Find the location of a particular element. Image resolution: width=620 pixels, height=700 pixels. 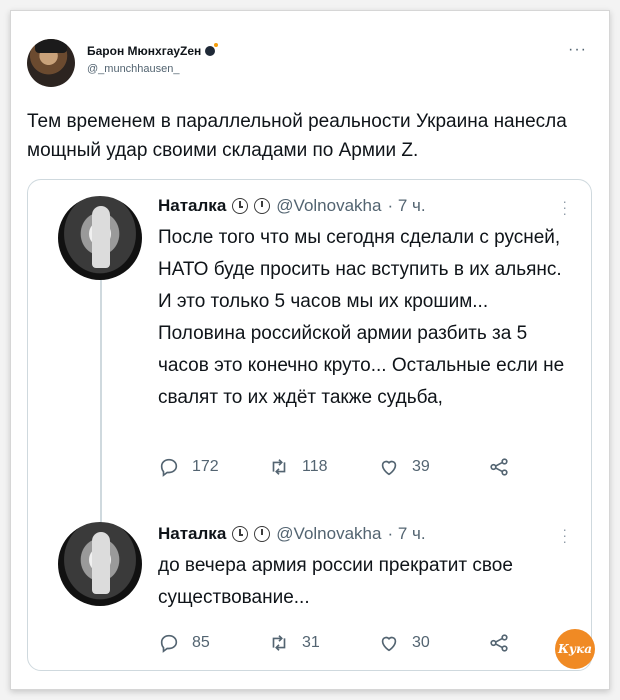

author-name: Барон МюнхгауZен is located at coordinates (144, 51).